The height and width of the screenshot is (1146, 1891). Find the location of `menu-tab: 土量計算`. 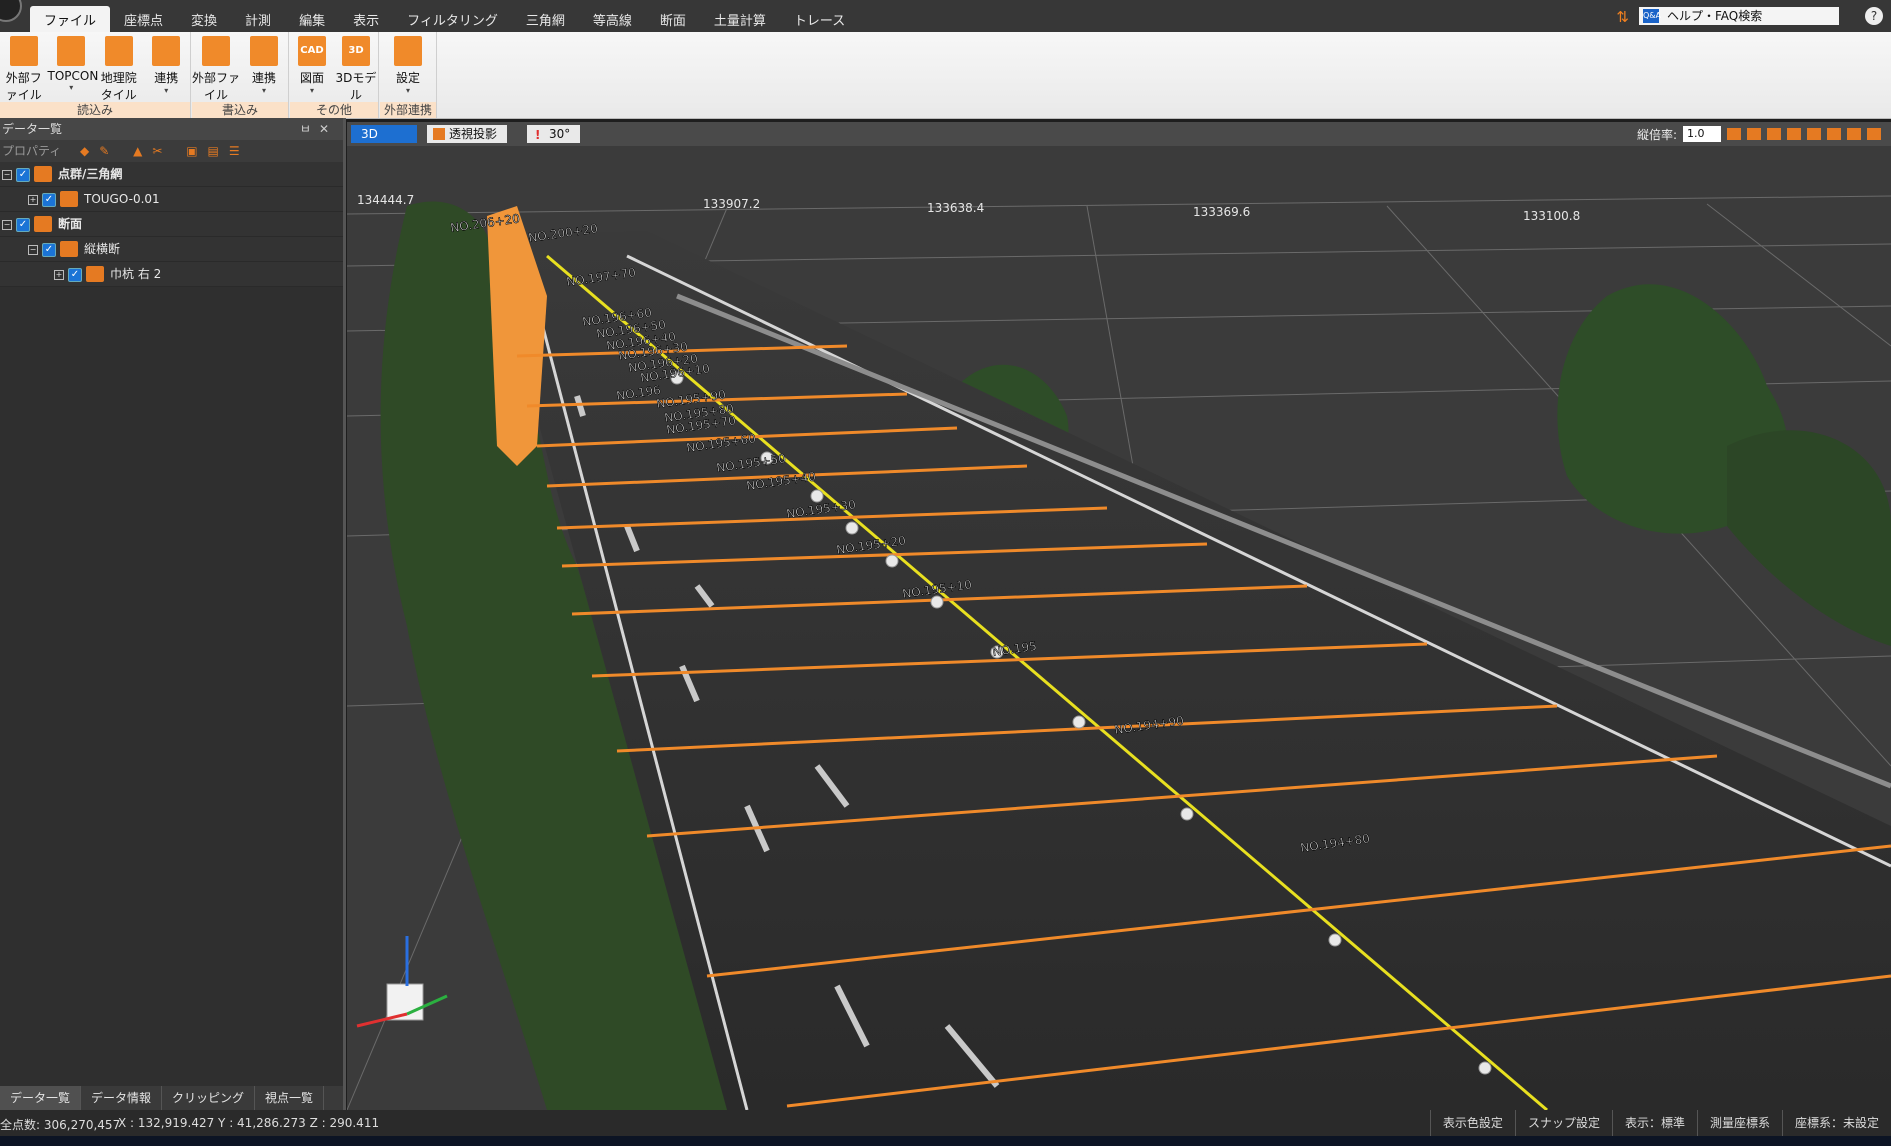

menu-tab: 土量計算 is located at coordinates (740, 20).